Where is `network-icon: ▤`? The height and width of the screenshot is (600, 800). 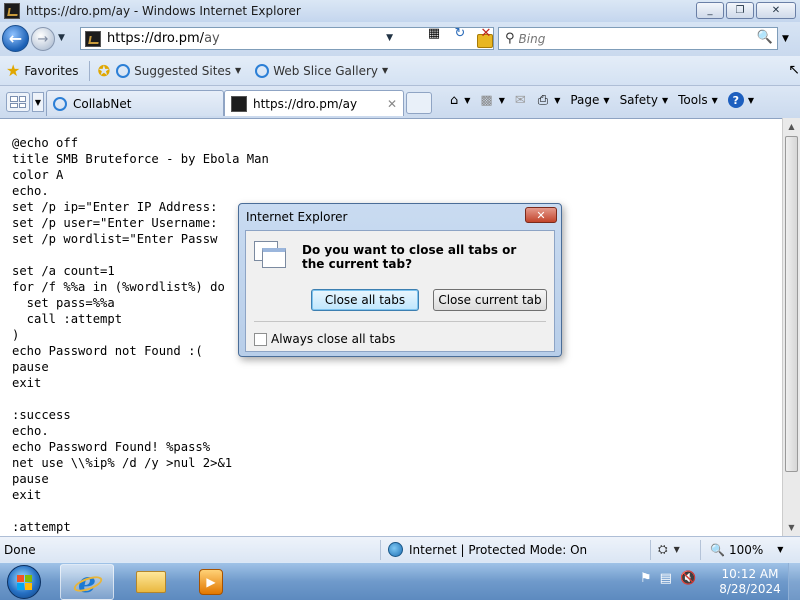
network-icon: ▤ is located at coordinates (666, 578).